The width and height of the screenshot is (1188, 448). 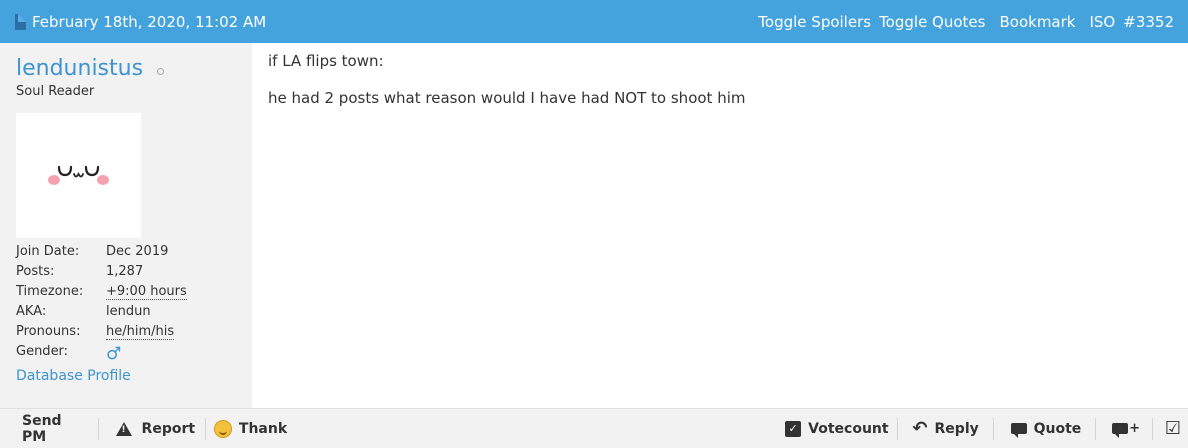 What do you see at coordinates (92, 251) in the screenshot?
I see `join-date-row: Join Date: Dec 2019` at bounding box center [92, 251].